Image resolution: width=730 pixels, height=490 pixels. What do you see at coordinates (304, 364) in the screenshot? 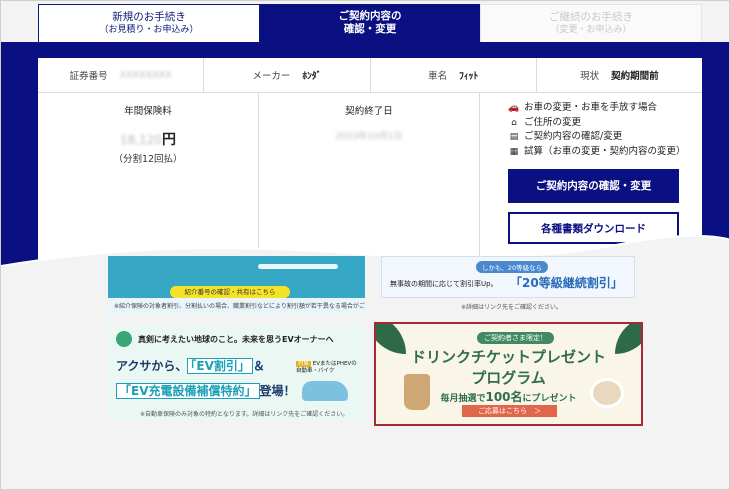
I see `ev-target-badge: 対象` at bounding box center [304, 364].